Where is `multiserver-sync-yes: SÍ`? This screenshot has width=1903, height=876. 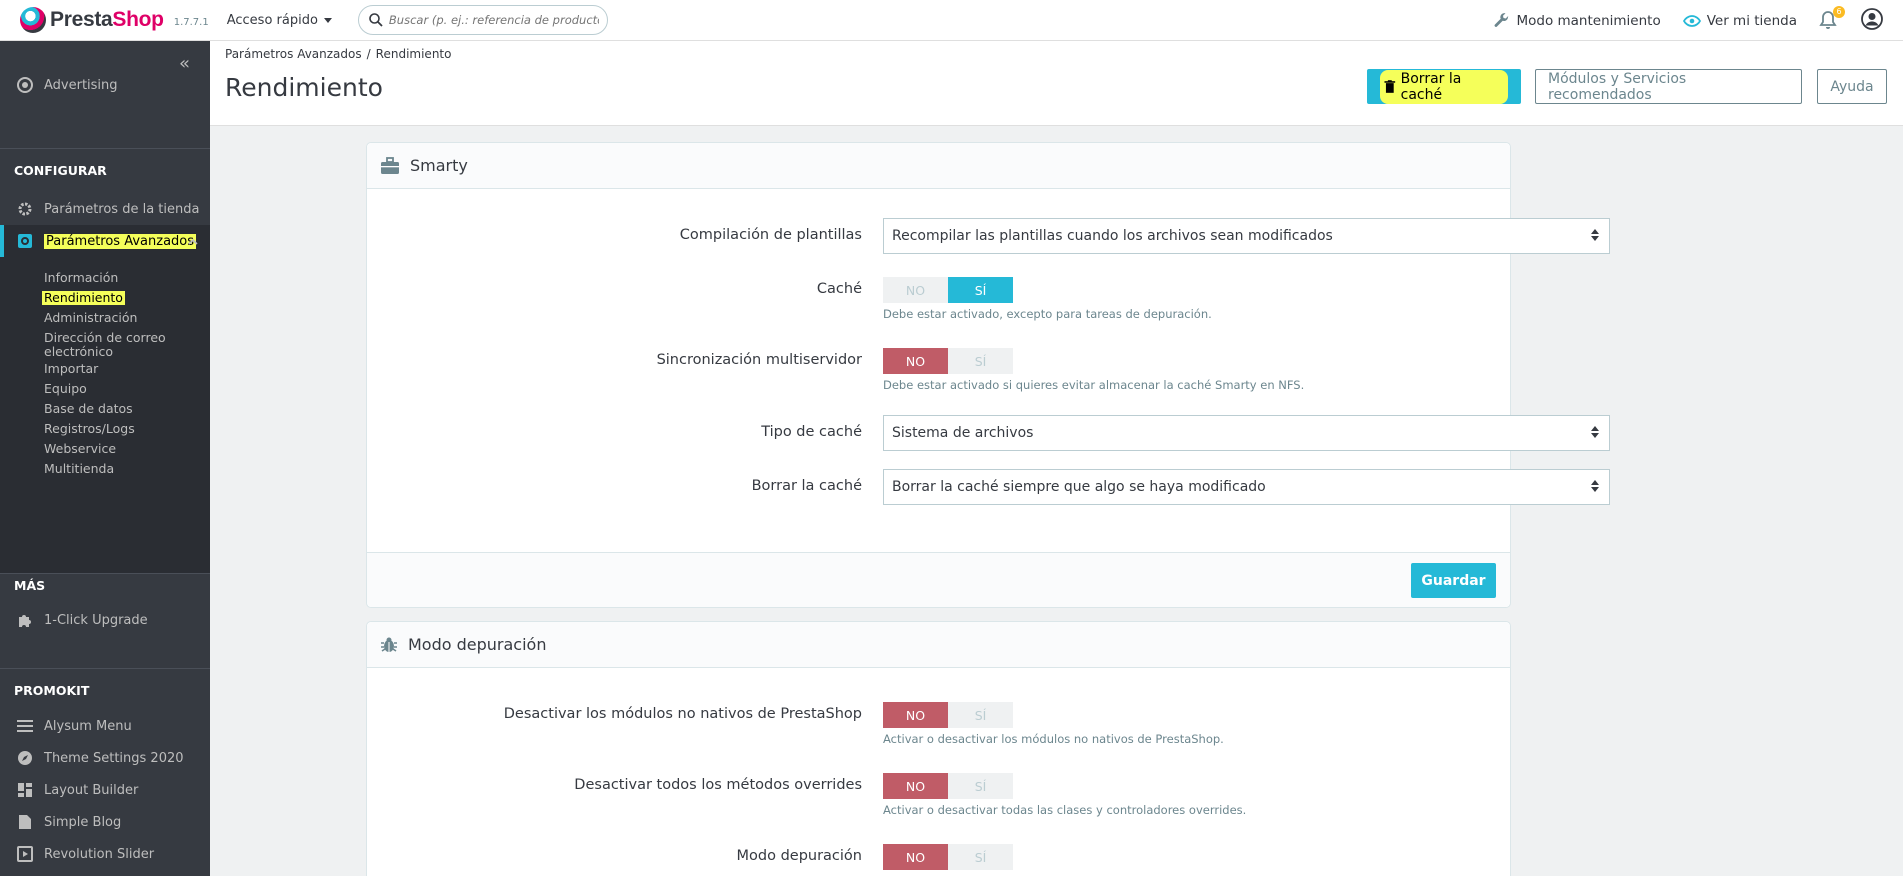
multiserver-sync-yes: SÍ is located at coordinates (980, 361).